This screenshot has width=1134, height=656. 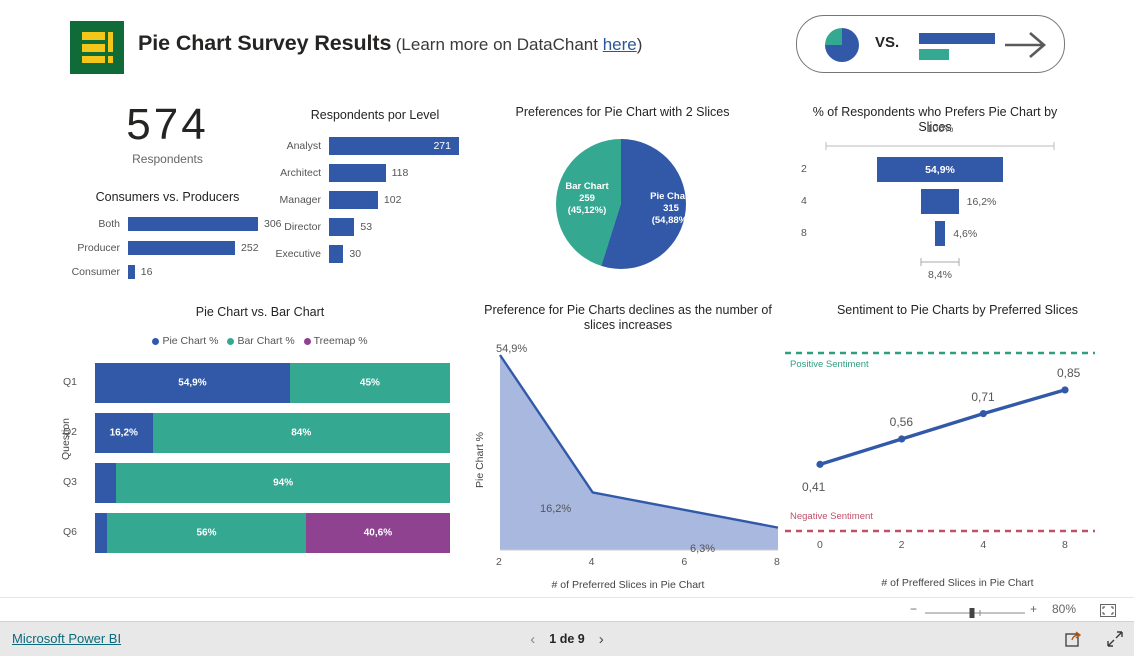 What do you see at coordinates (777, 562) in the screenshot?
I see `x-axis-tick-label: 8` at bounding box center [777, 562].